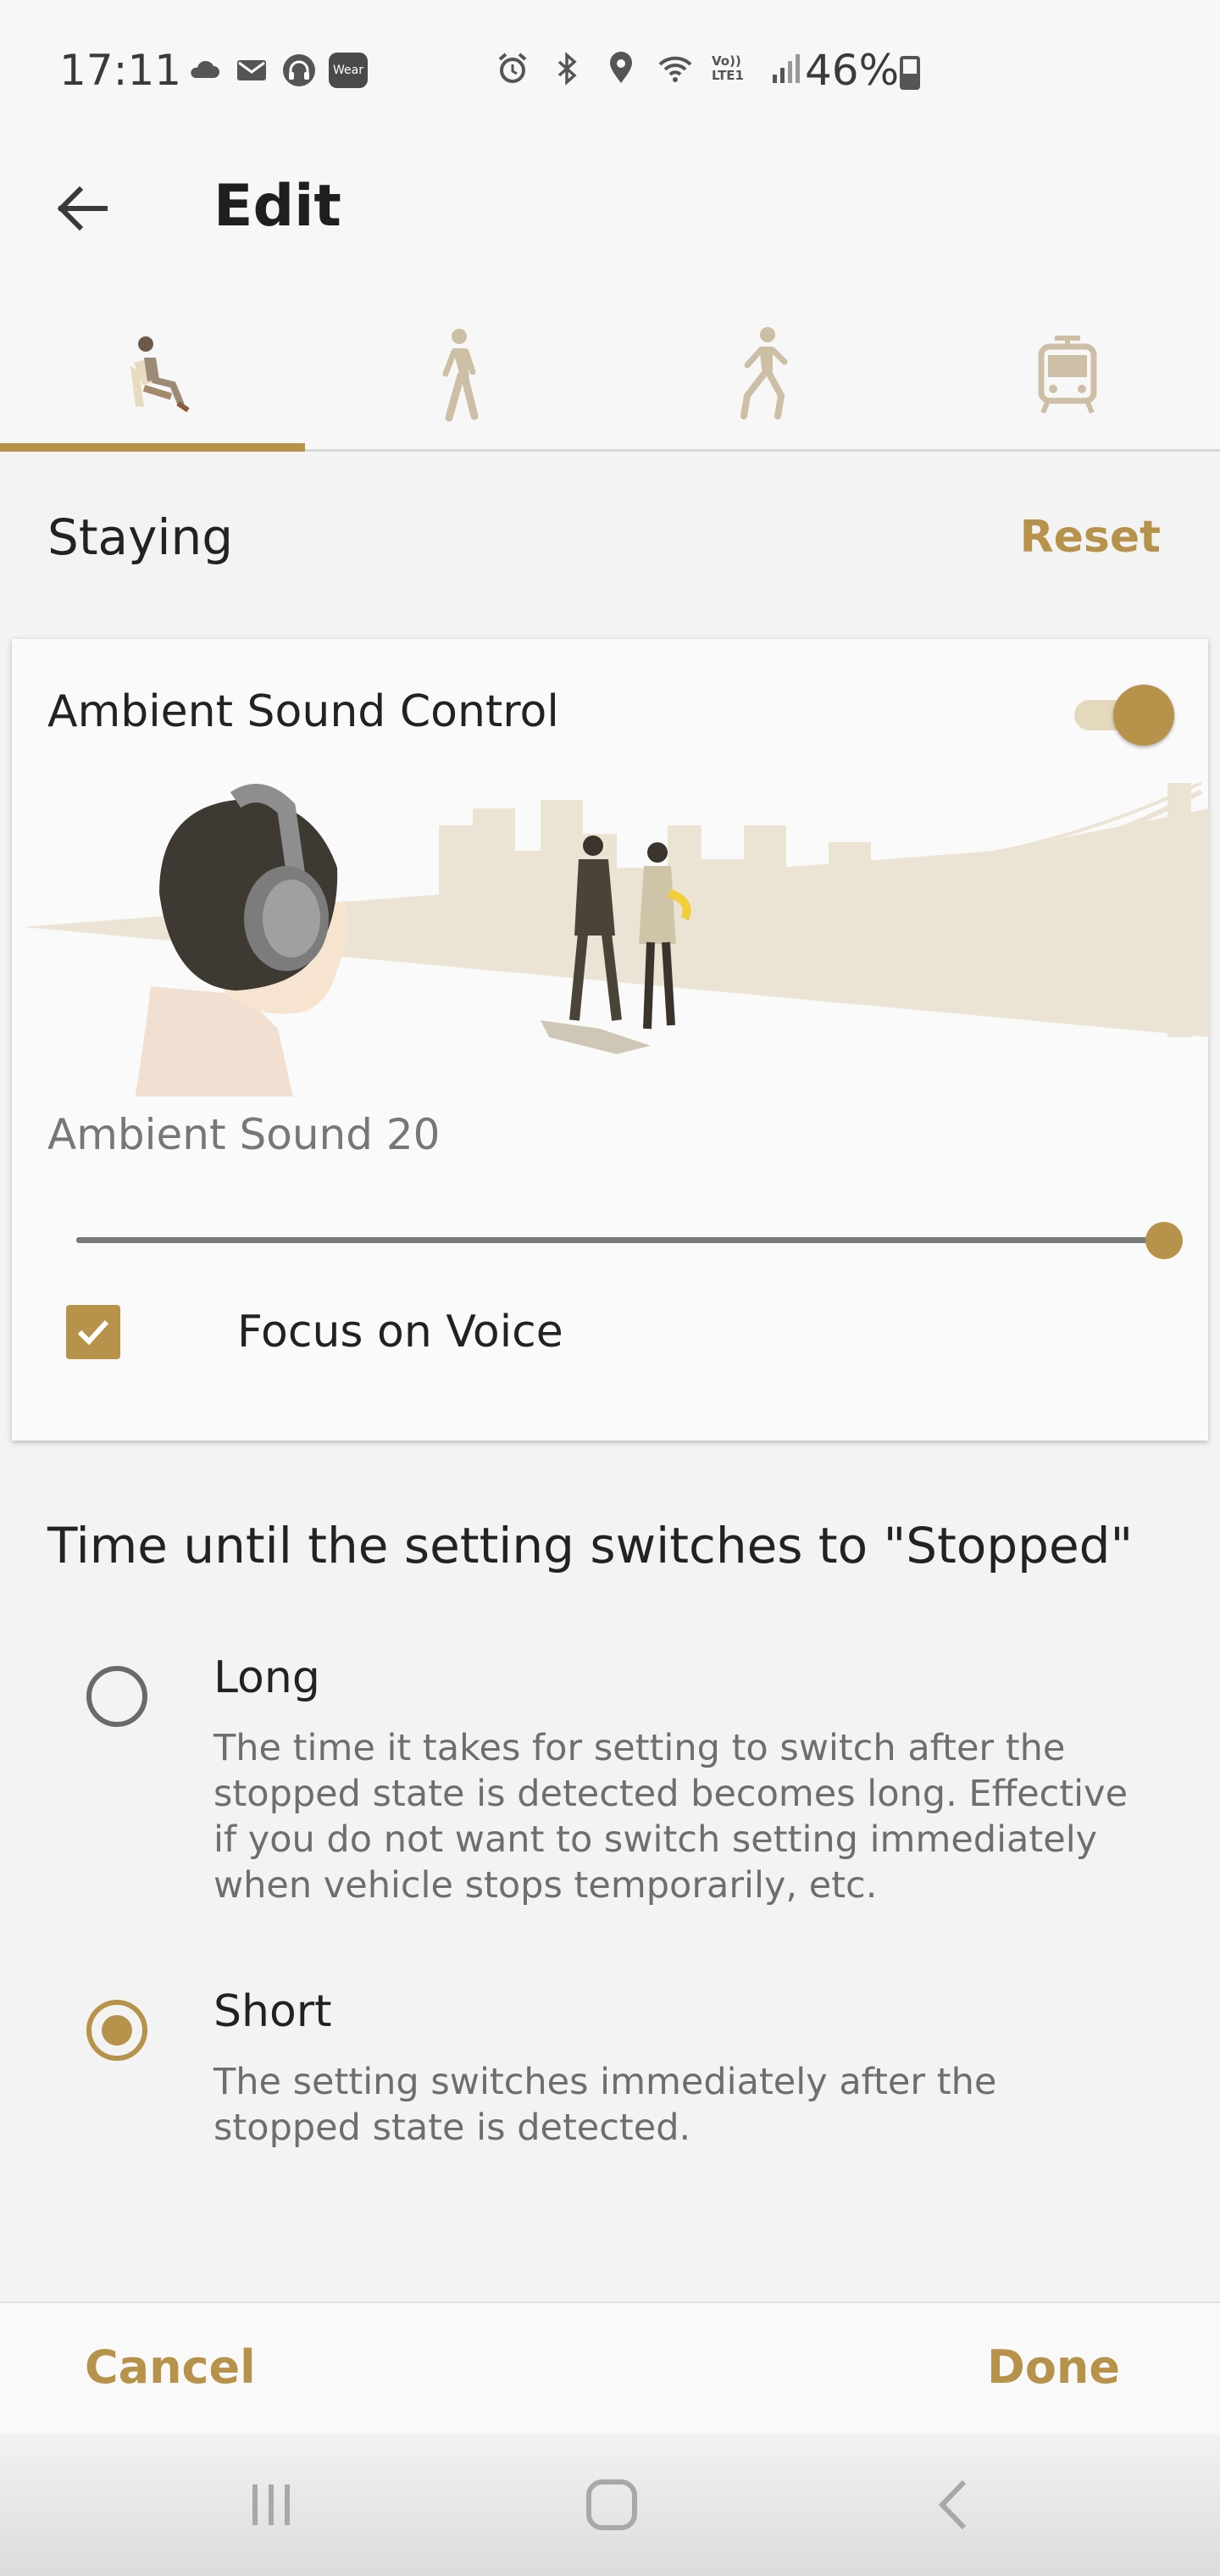 The image size is (1220, 2576). I want to click on back-icon, so click(952, 2504).